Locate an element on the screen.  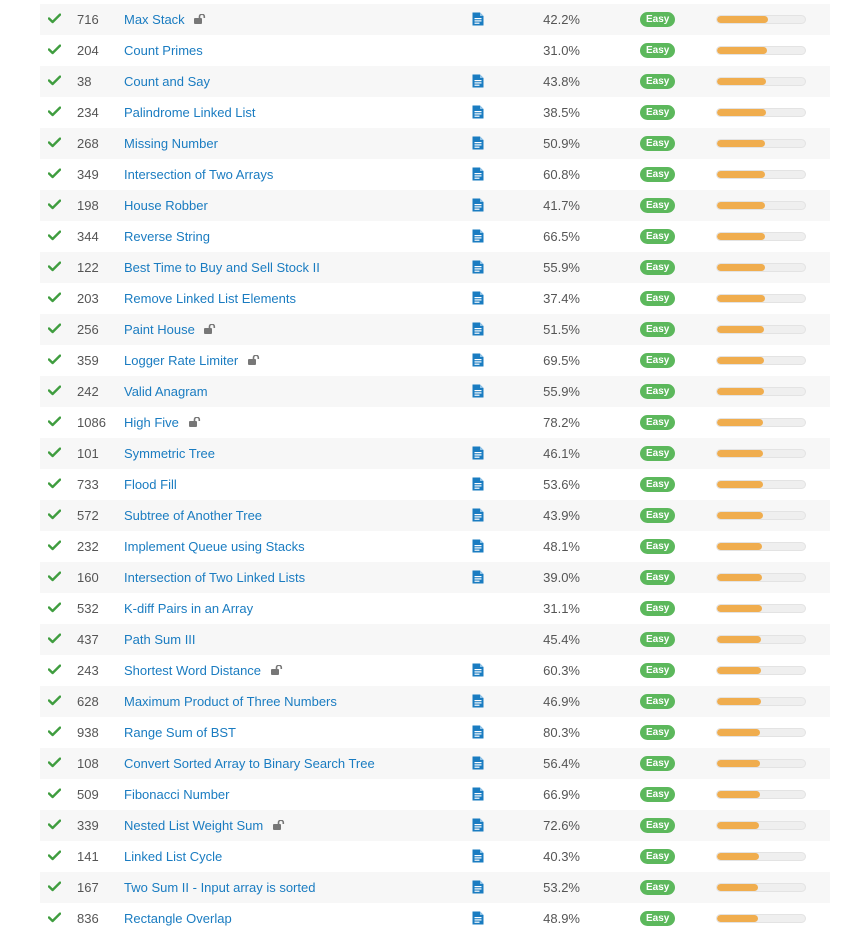
problem-title-cell: House Robber is located at coordinates (166, 205).